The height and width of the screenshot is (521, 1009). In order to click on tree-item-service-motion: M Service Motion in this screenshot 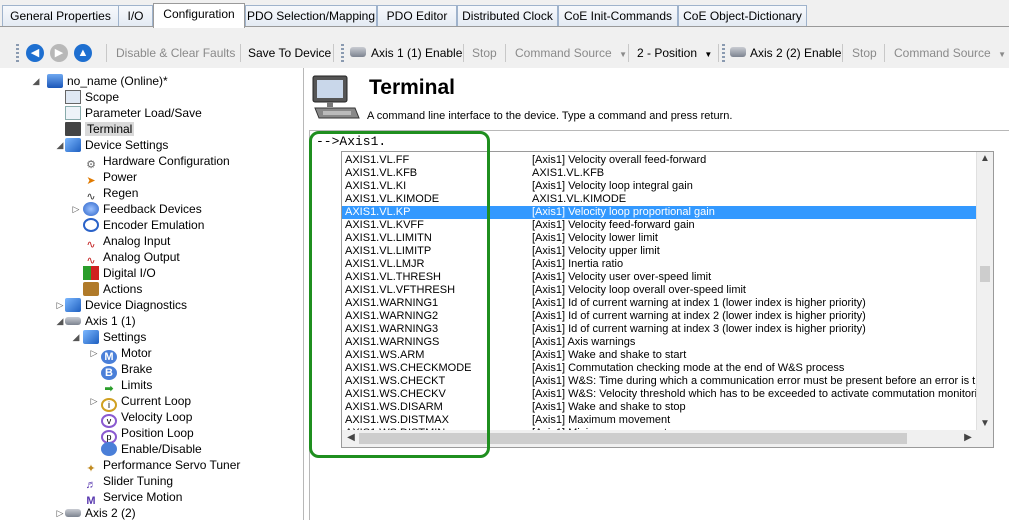, I will do `click(132, 498)`.